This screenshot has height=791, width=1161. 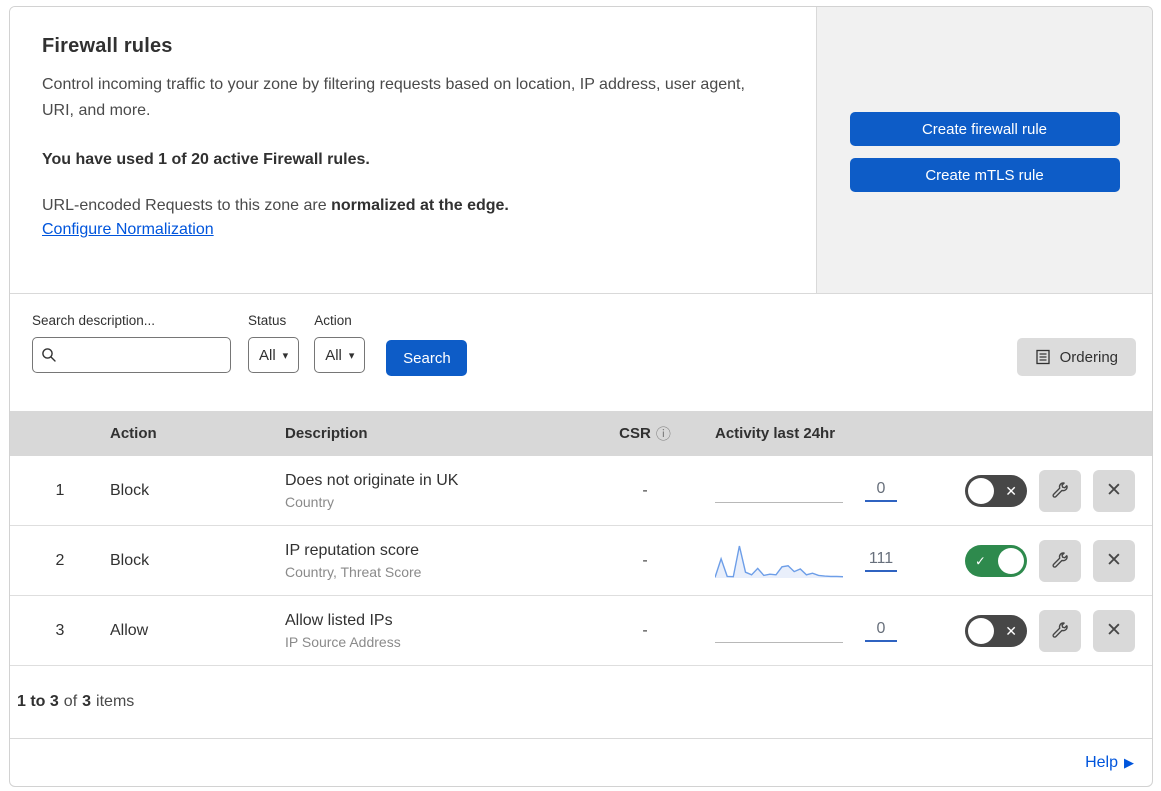 I want to click on header-csr: CSR ⓘ, so click(x=645, y=433).